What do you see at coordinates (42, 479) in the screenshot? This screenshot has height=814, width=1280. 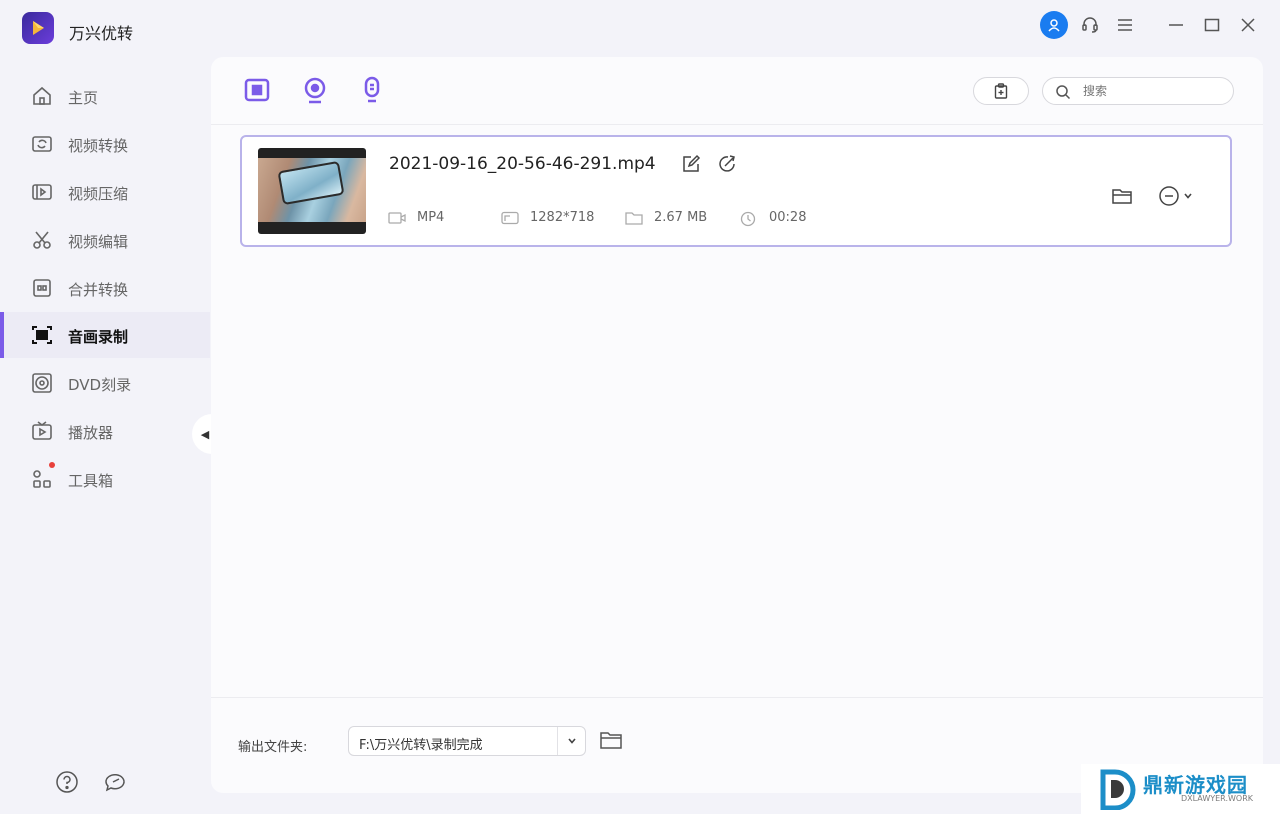 I see `toolbox-icon` at bounding box center [42, 479].